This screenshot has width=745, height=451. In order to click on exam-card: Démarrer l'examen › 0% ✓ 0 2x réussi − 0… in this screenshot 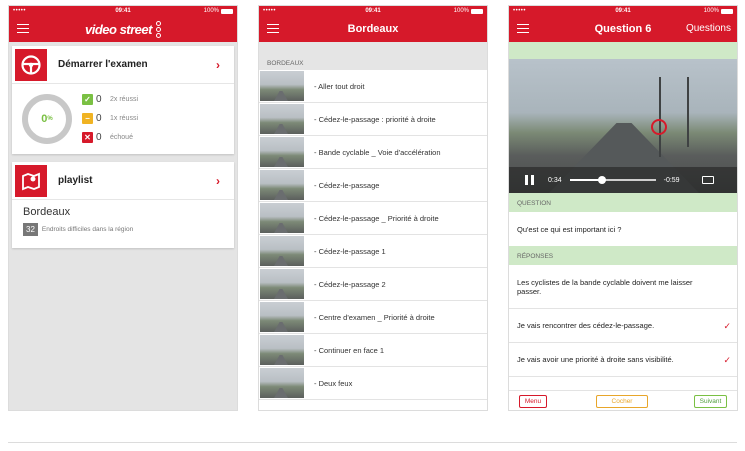, I will do `click(123, 100)`.